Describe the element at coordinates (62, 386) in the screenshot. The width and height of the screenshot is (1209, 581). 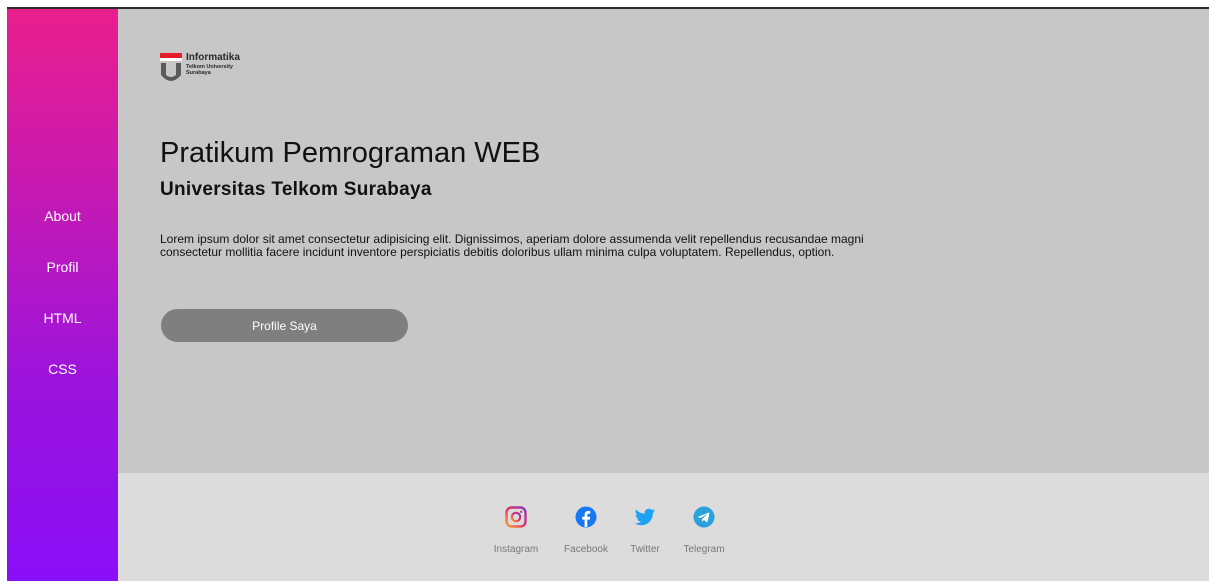
I see `nav-item-css: CSS` at that location.